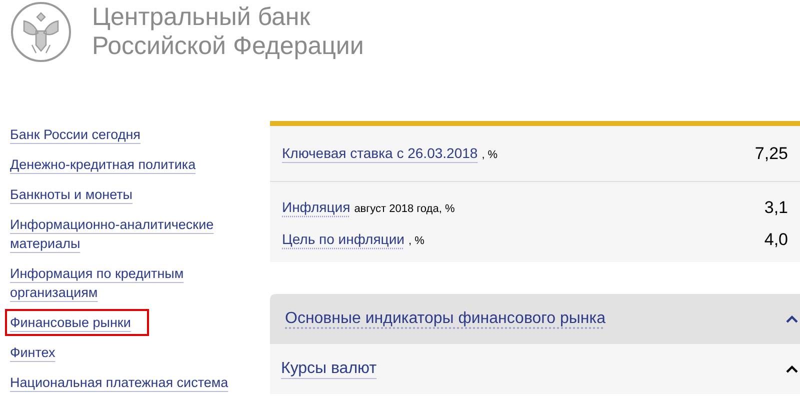 Image resolution: width=800 pixels, height=400 pixels. Describe the element at coordinates (202, 17) in the screenshot. I see `bank-name: Центральный банк` at that location.